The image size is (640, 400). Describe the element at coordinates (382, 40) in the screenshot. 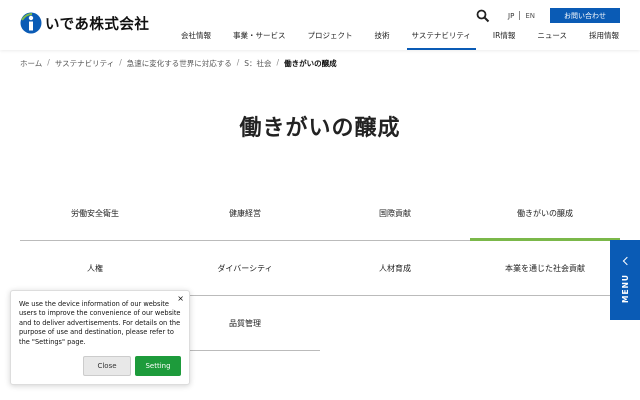

I see `nav-item: 技術` at that location.